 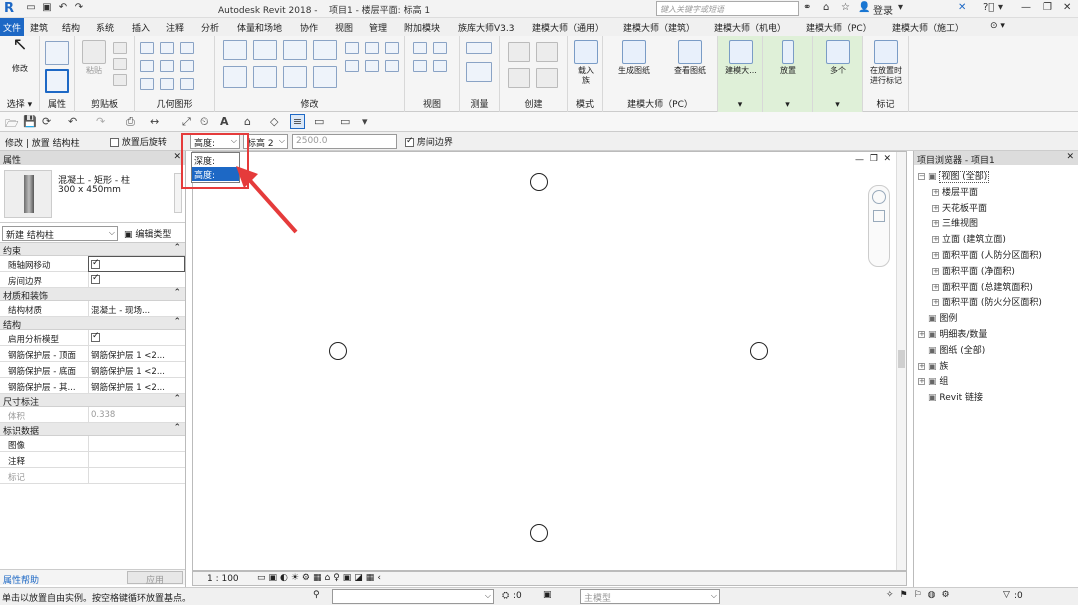 What do you see at coordinates (325, 77) in the screenshot?
I see `trim-extend-icon` at bounding box center [325, 77].